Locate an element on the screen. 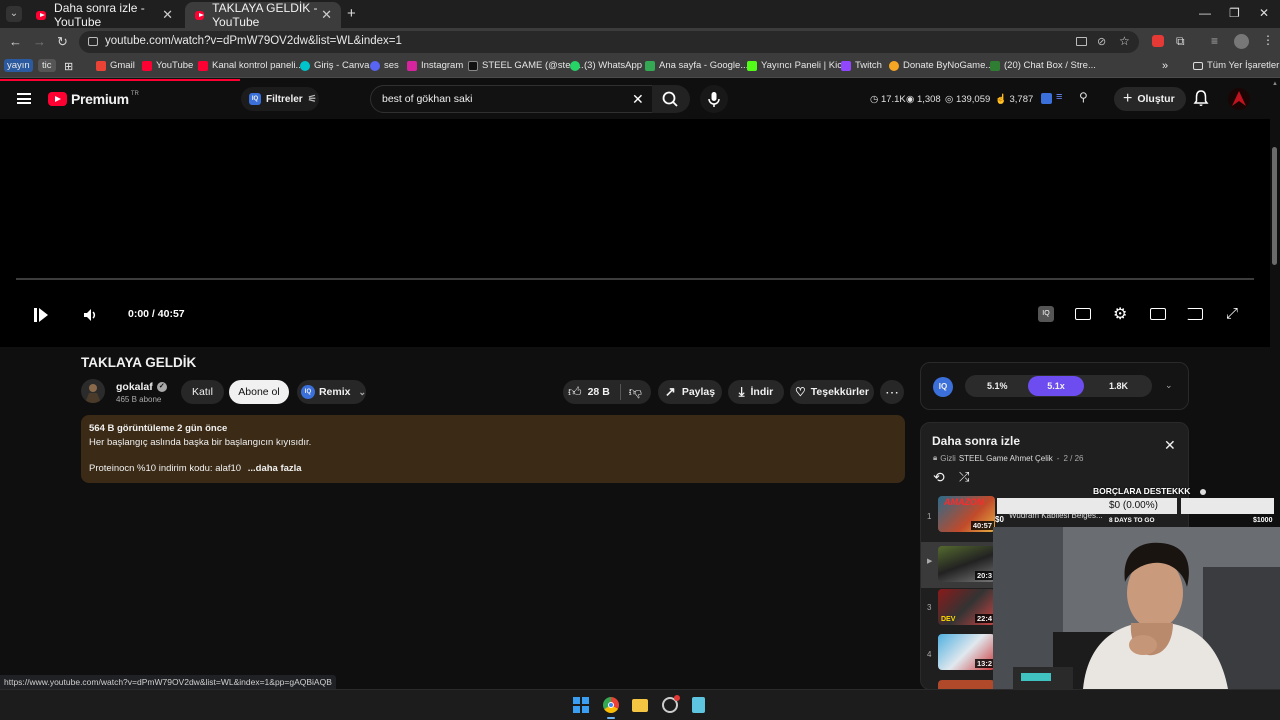 Image resolution: width=1280 pixels, height=720 pixels. channel-name: gokalaf ✓ is located at coordinates (141, 387).